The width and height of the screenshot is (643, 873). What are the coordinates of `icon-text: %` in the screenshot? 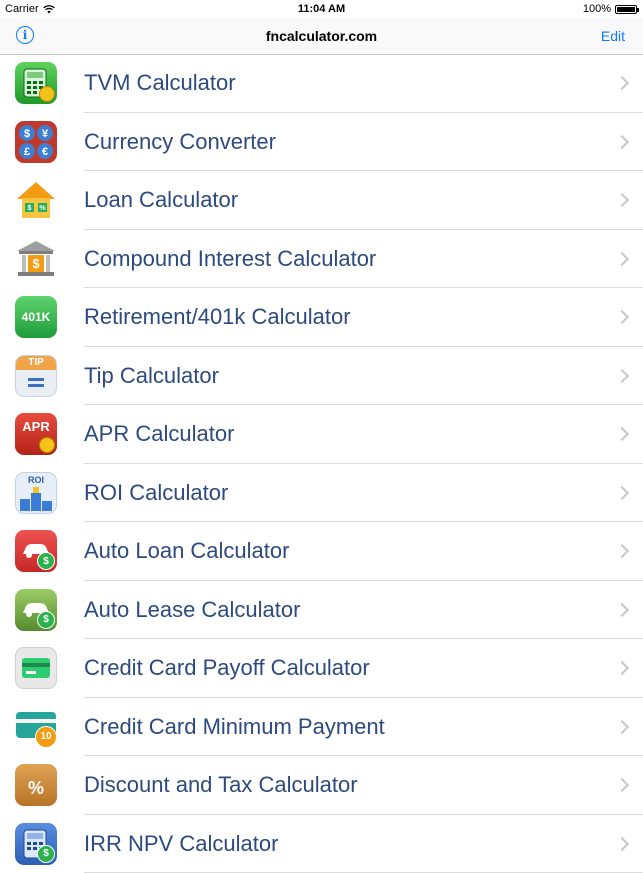 It's located at (36, 788).